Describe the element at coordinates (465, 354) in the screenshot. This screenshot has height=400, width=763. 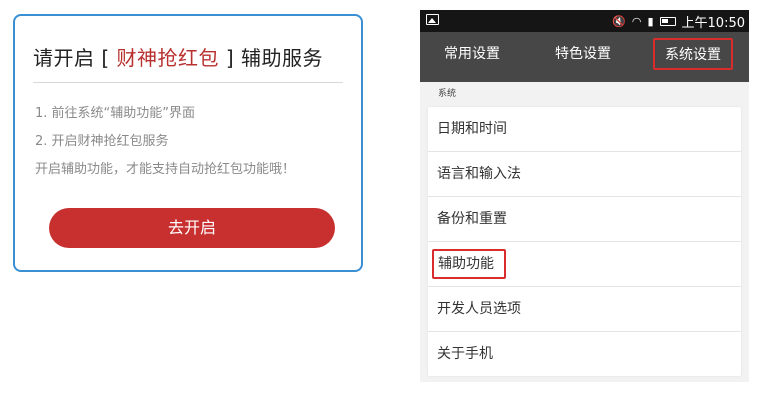
I see `settings-item-label: 关于手机` at that location.